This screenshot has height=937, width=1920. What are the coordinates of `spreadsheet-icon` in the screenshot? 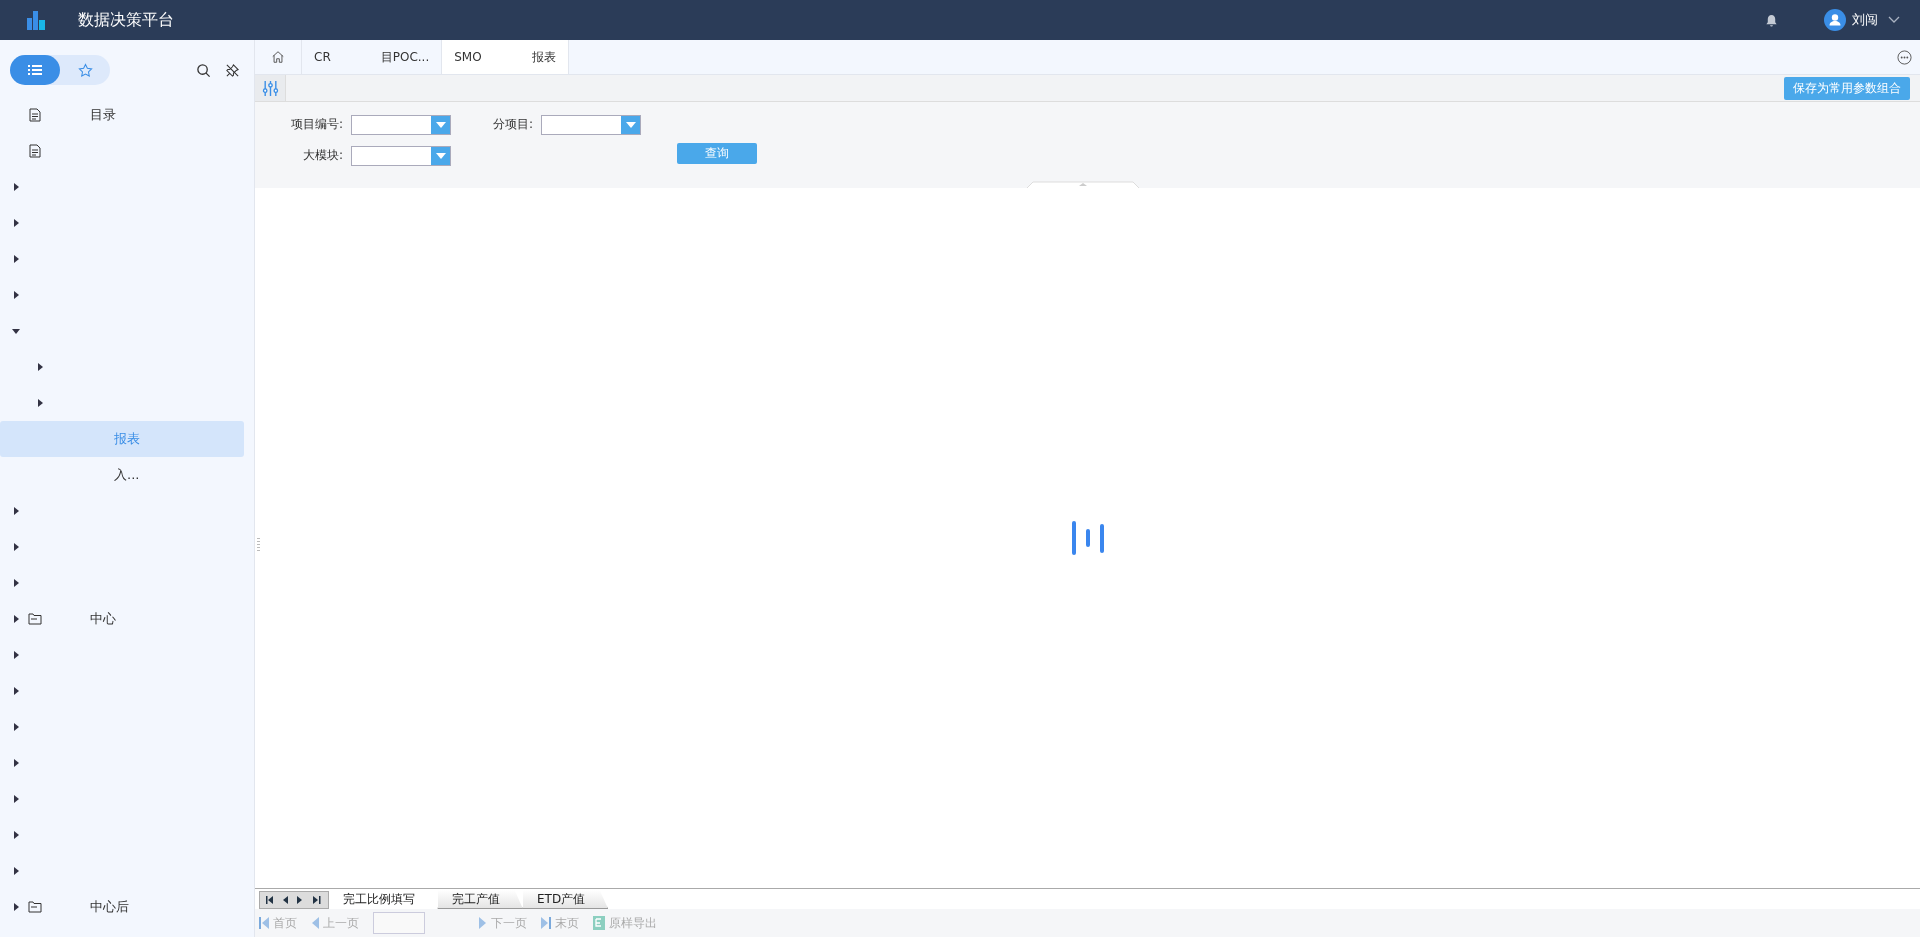 It's located at (599, 923).